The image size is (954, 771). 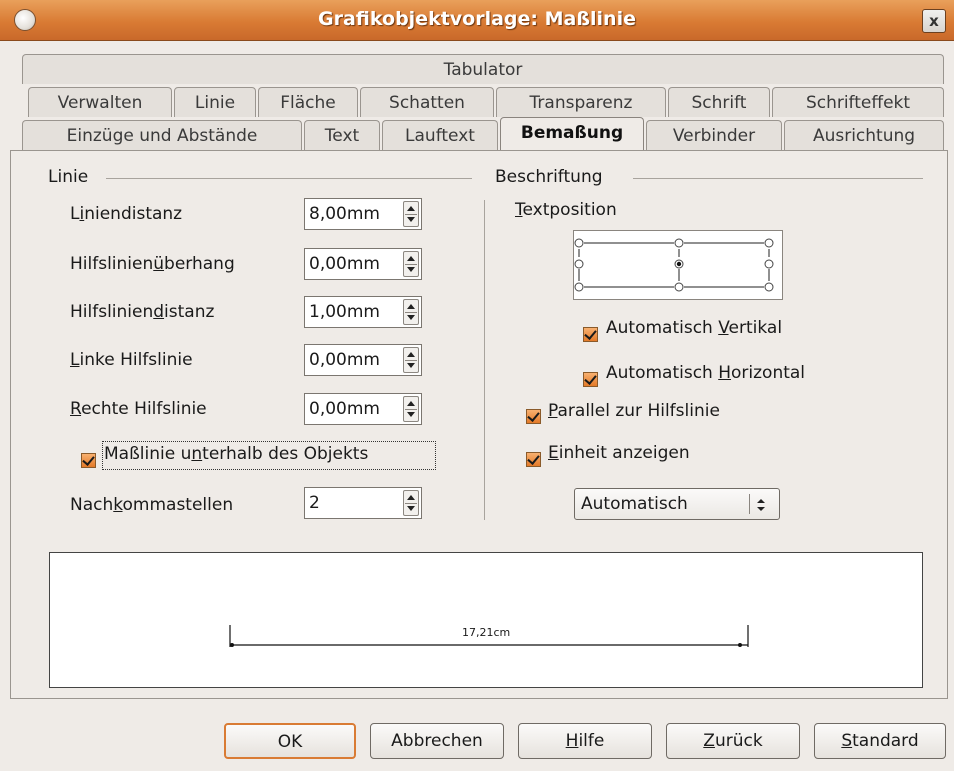 What do you see at coordinates (285, 454) in the screenshot?
I see `label-part: terhalb des Objekts` at bounding box center [285, 454].